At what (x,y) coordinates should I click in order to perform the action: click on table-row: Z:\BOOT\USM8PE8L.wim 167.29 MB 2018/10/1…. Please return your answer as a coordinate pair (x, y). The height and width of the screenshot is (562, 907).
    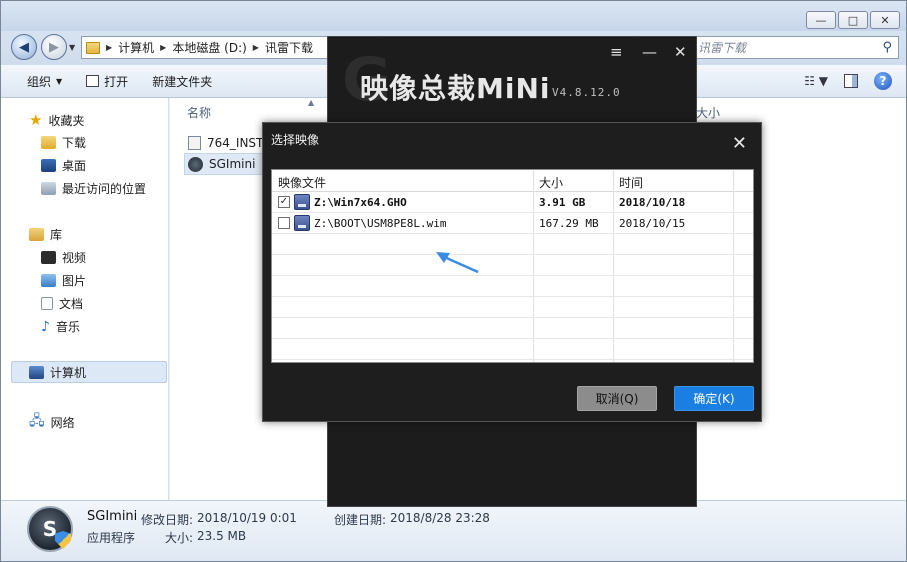
    Looking at the image, I should click on (512, 223).